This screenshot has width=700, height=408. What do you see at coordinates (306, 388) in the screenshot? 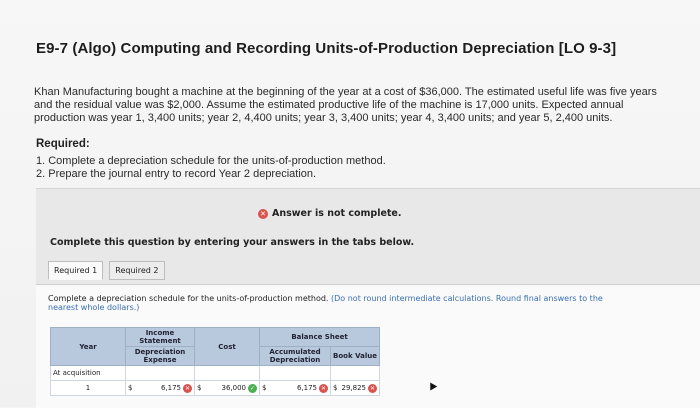
I see `accum-value: 6,175` at bounding box center [306, 388].